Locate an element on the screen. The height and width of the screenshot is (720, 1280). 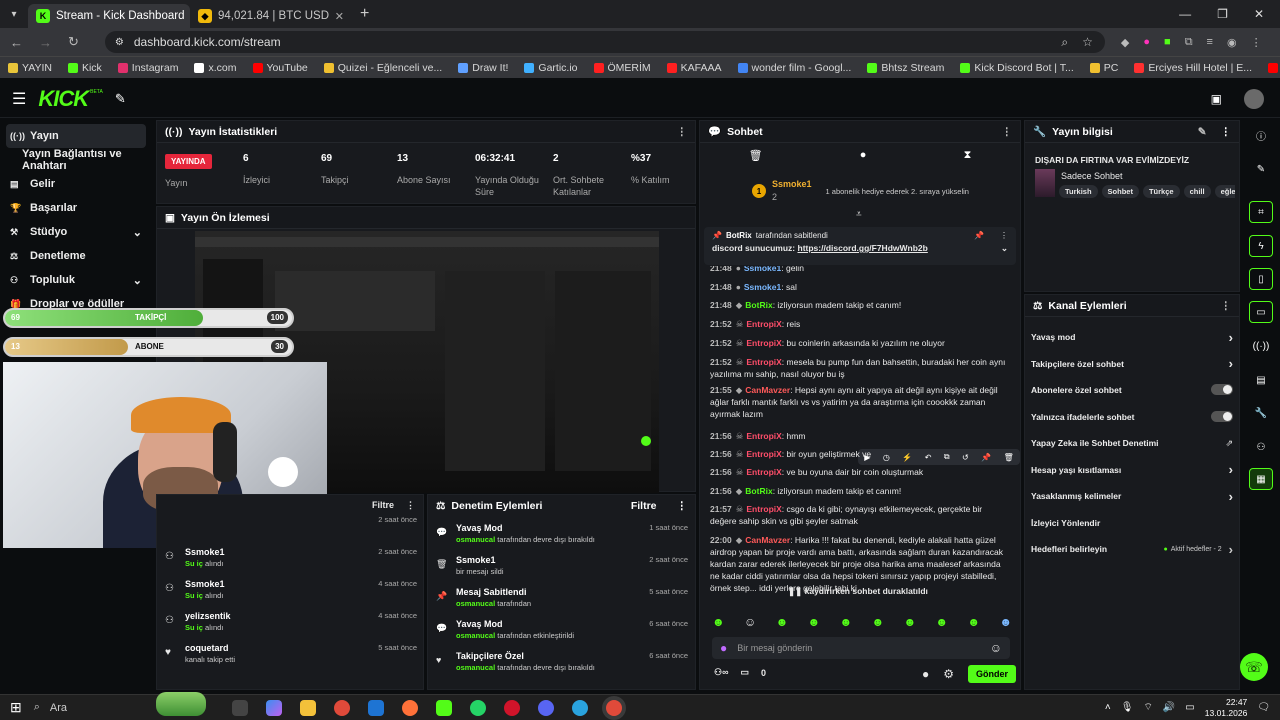
chat-input: ● Bir mesaj gönderin ☺ is located at coordinates (861, 648).